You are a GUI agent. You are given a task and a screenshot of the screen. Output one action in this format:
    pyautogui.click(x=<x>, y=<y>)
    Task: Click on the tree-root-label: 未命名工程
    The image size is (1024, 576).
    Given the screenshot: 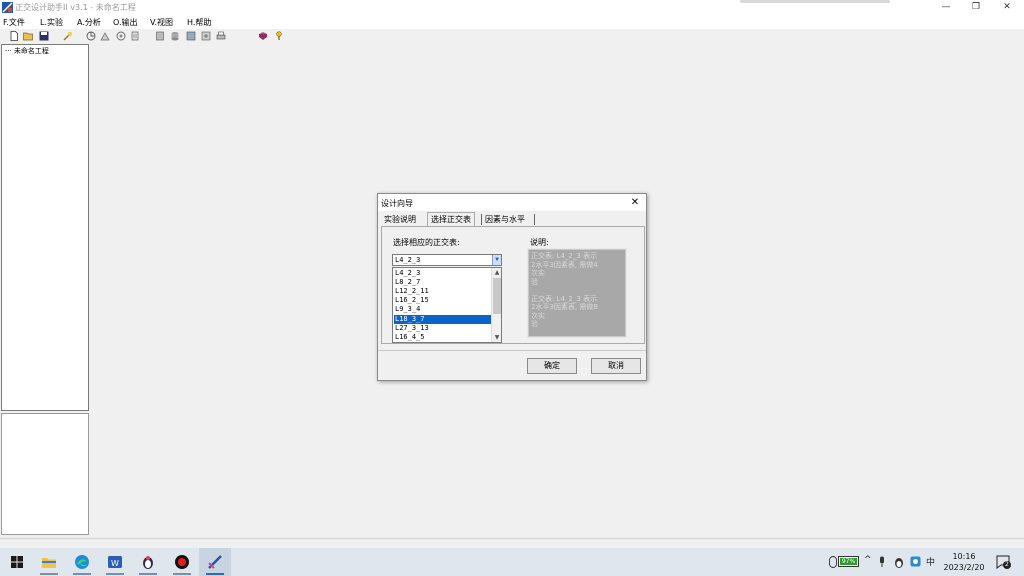 What is the action you would take?
    pyautogui.click(x=31, y=51)
    